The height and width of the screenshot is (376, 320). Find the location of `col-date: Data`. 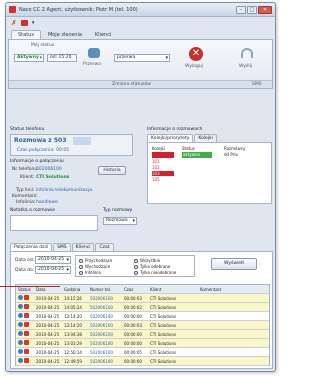

col-date: Data is located at coordinates (48, 289).